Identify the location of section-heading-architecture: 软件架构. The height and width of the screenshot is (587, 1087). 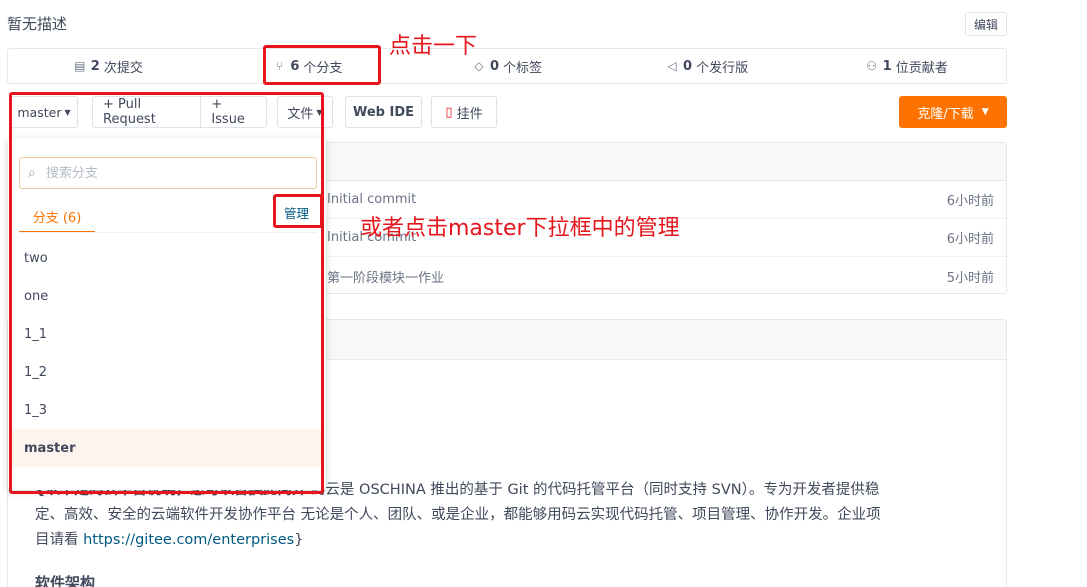
(65, 580).